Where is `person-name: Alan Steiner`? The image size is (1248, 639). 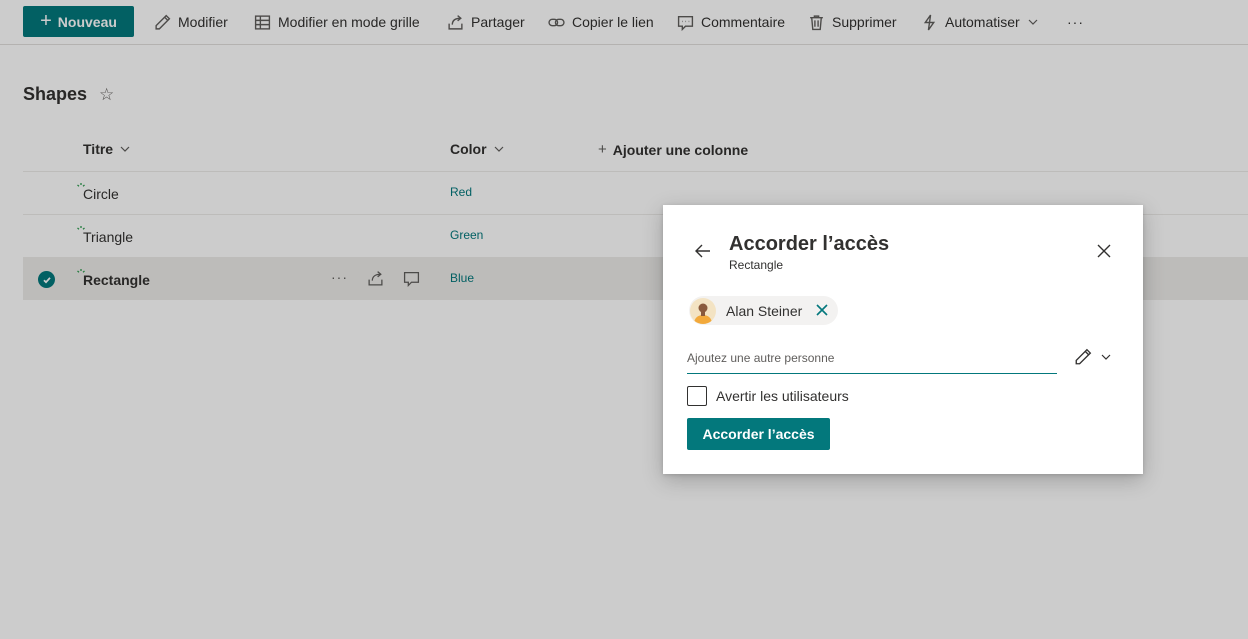
person-name: Alan Steiner is located at coordinates (764, 310).